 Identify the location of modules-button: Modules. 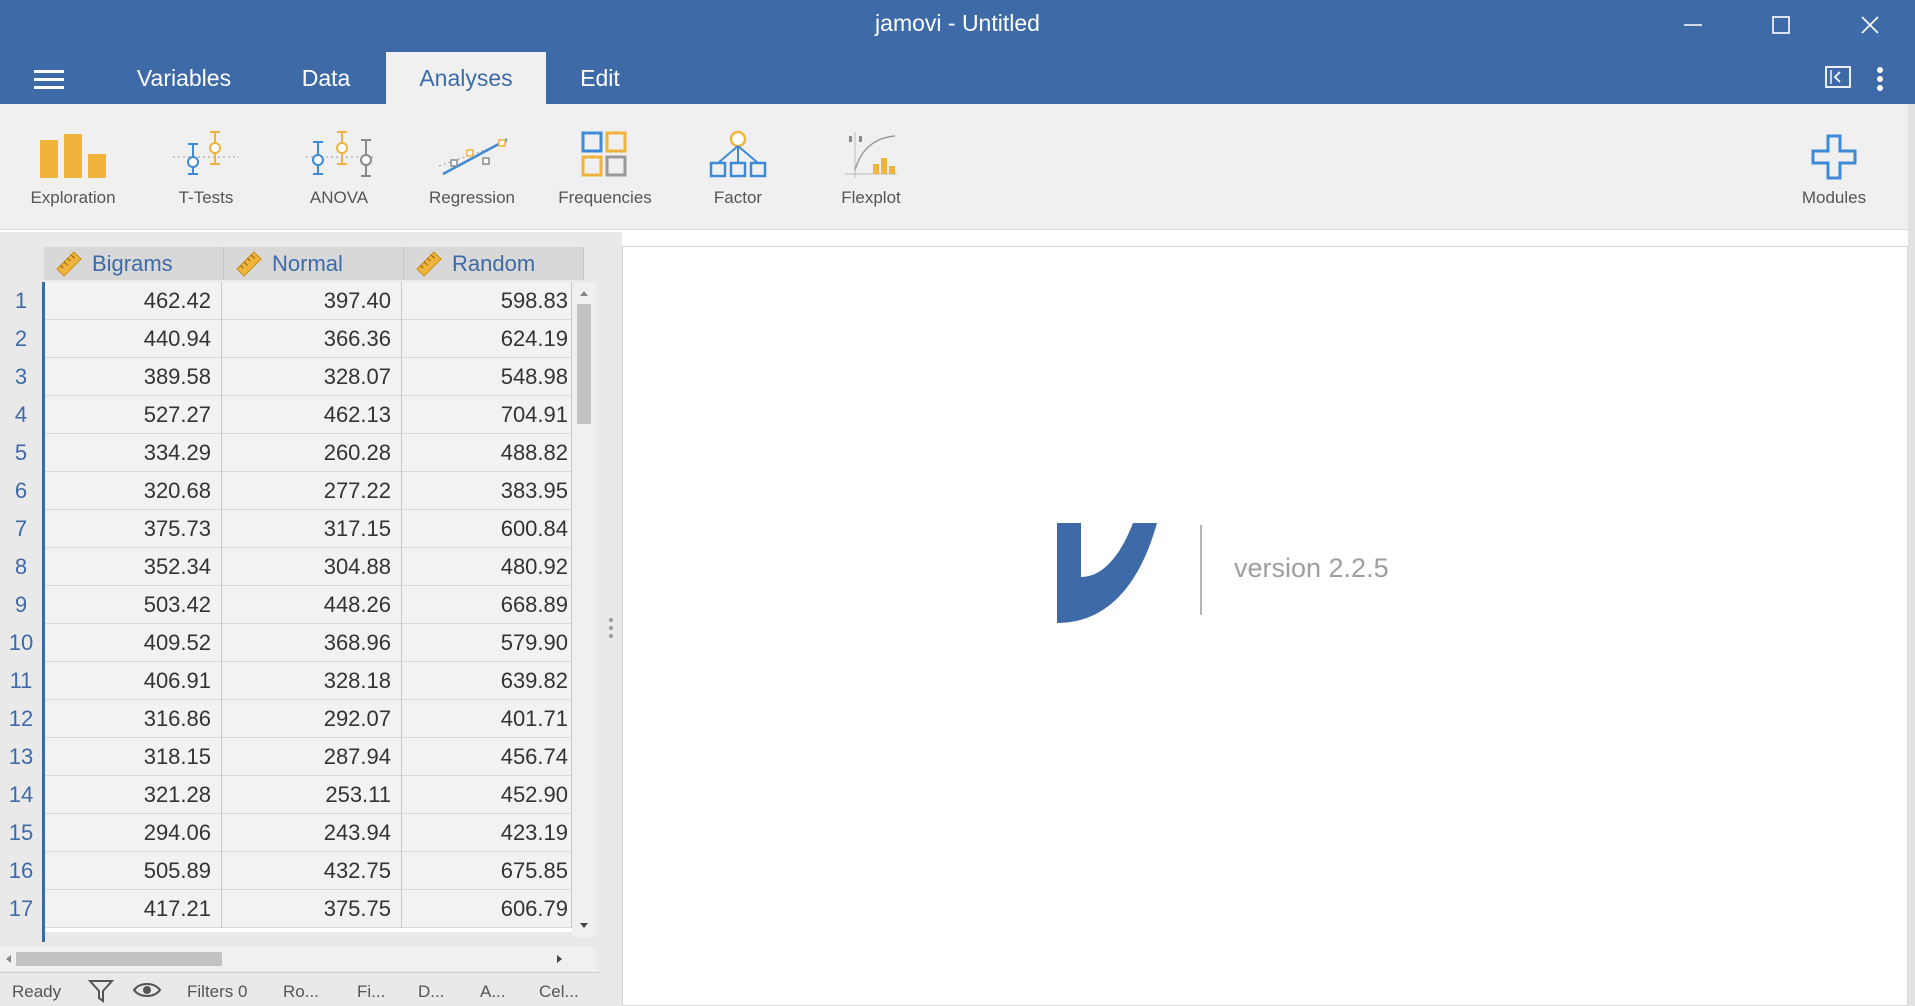
(1834, 172).